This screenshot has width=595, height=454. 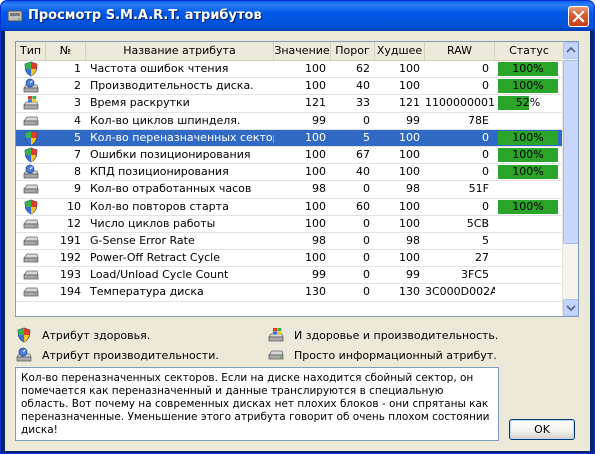 What do you see at coordinates (182, 137) in the screenshot?
I see `attribute-name: Кол-во переназначенных секторов` at bounding box center [182, 137].